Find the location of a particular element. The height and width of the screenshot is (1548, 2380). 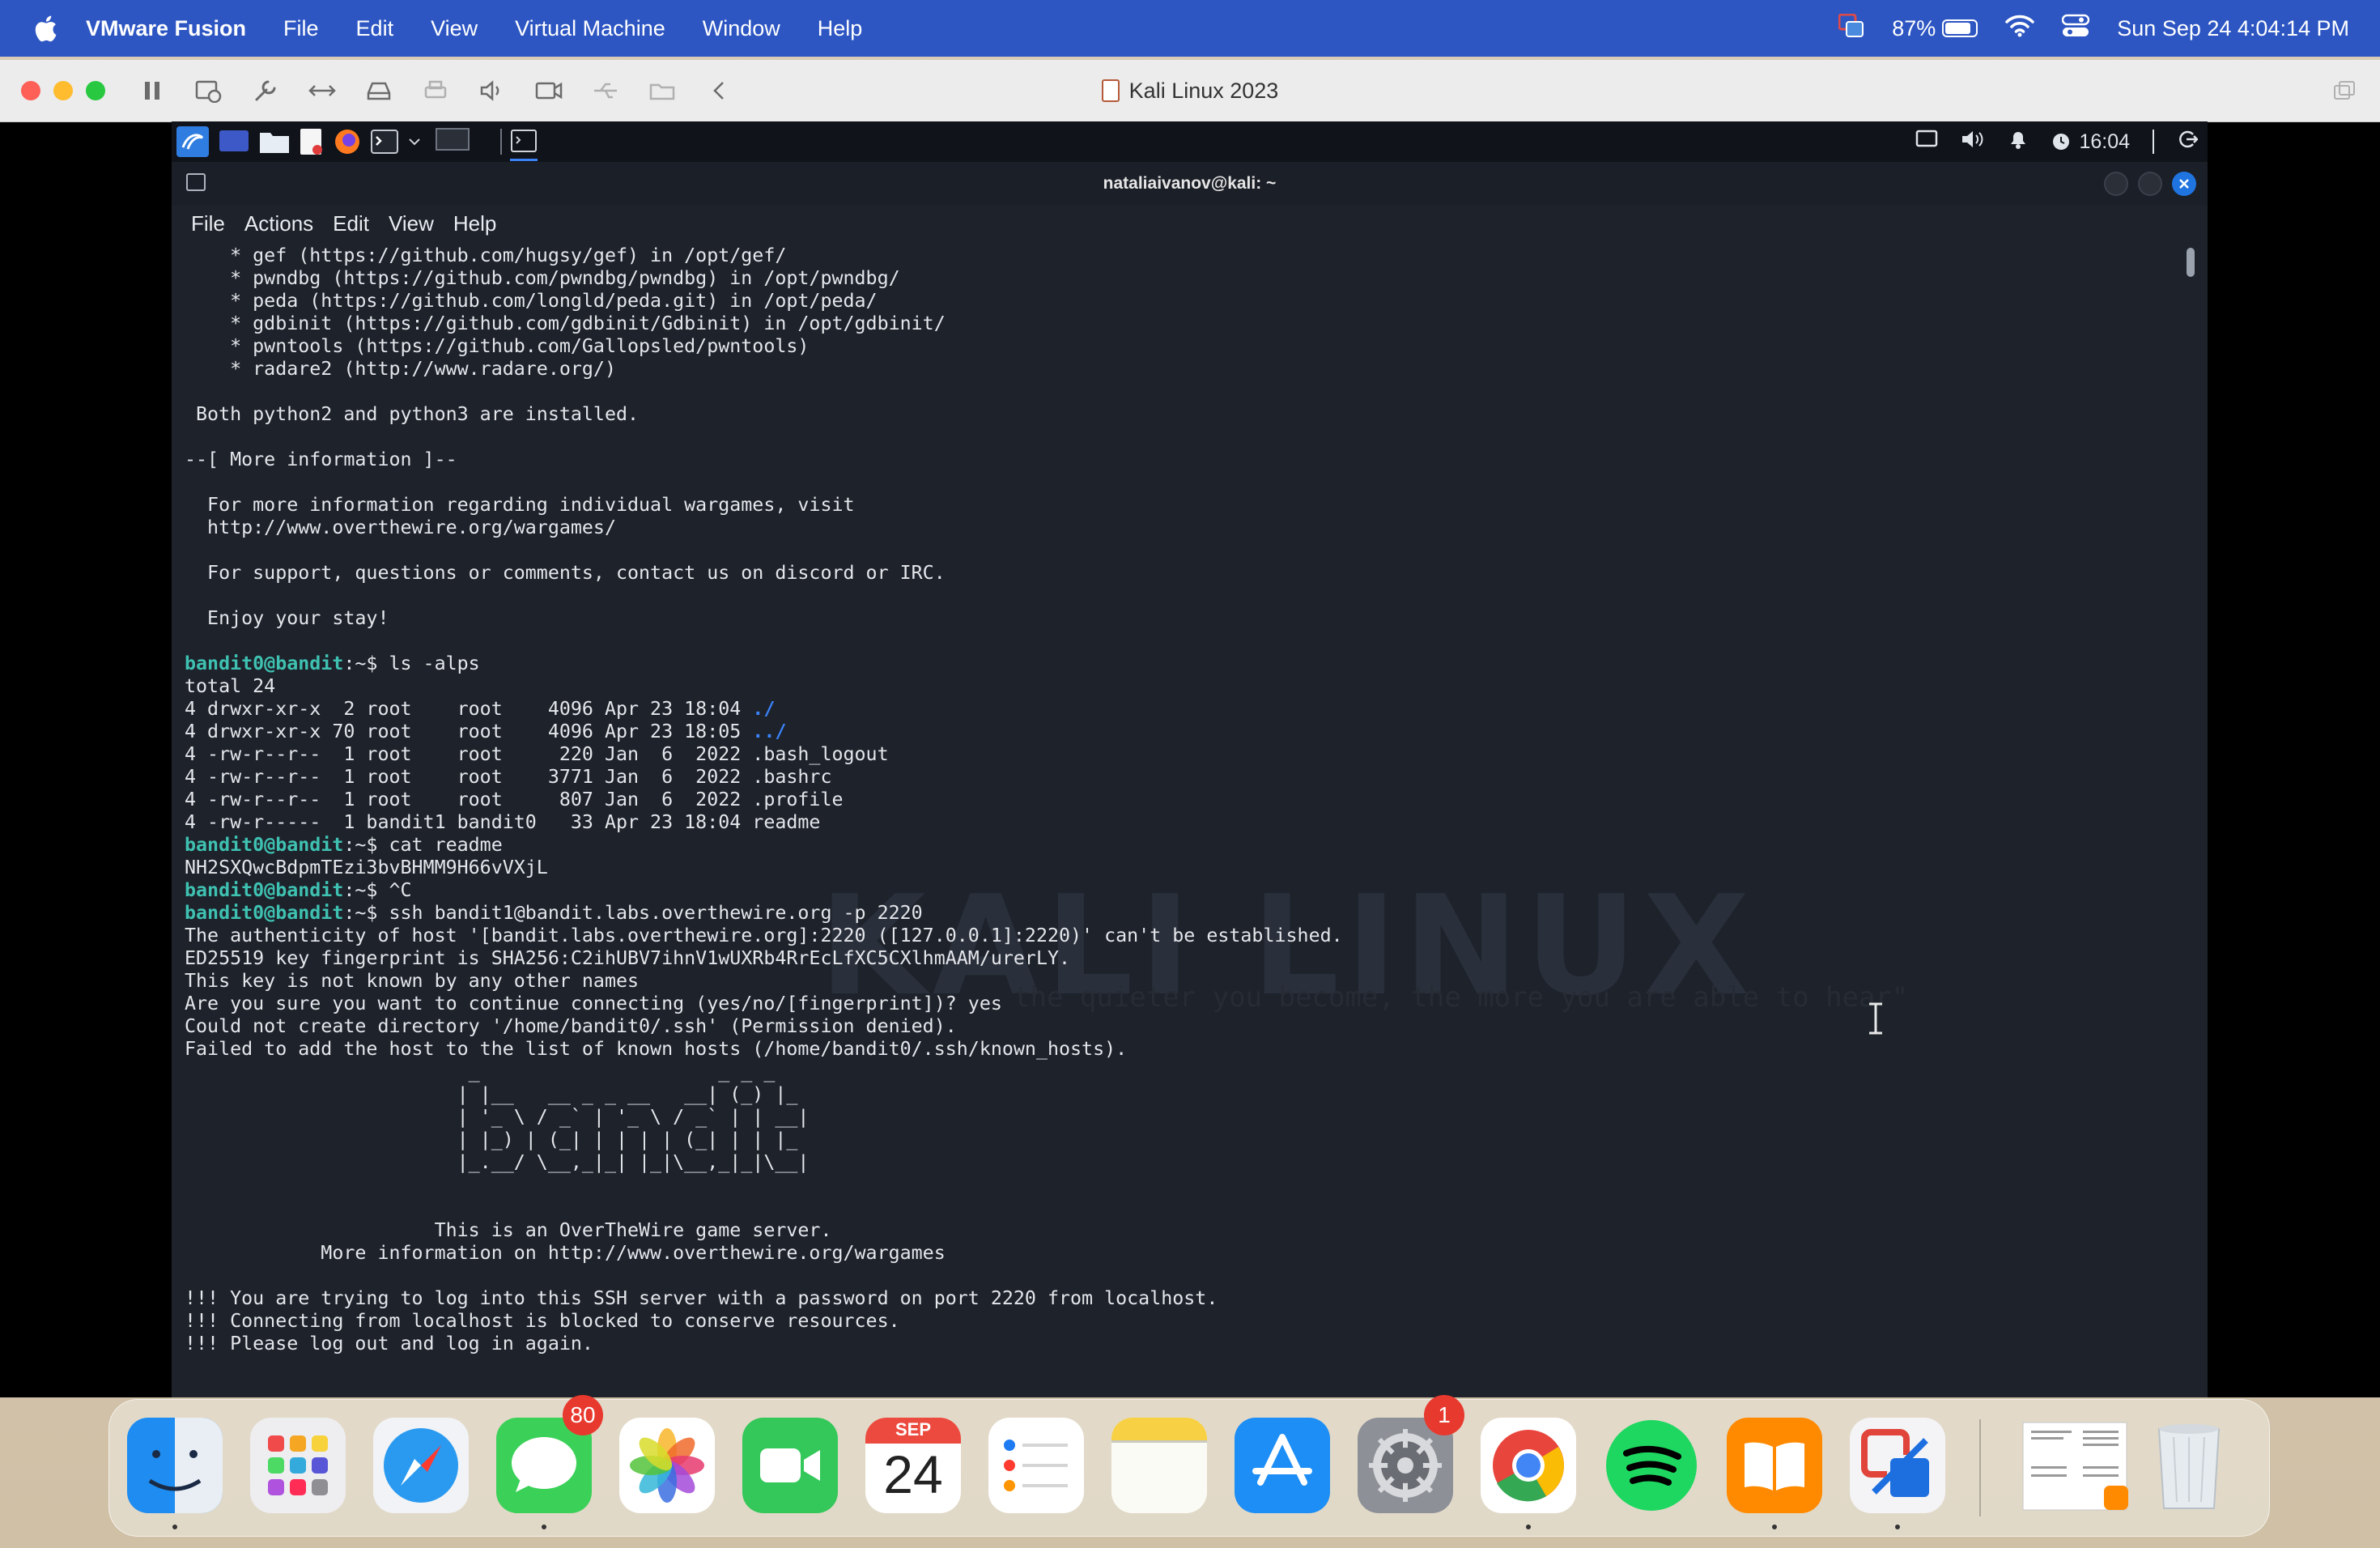

dock-chrome-icon is located at coordinates (1528, 1465).